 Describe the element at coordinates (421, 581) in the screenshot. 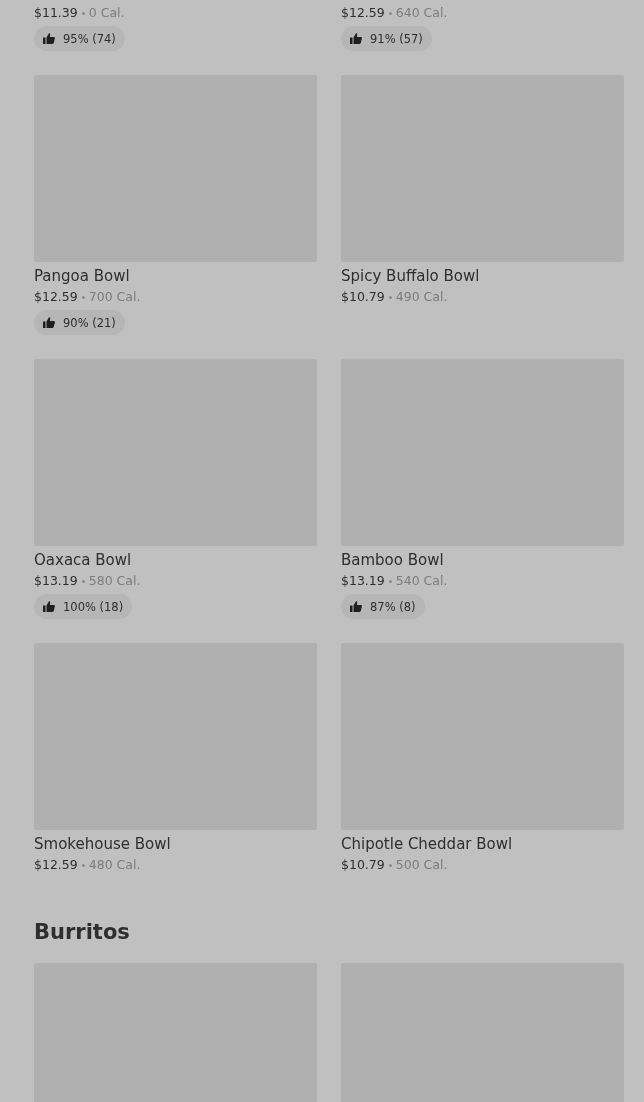

I see `item-calories: 540 Cal.` at that location.